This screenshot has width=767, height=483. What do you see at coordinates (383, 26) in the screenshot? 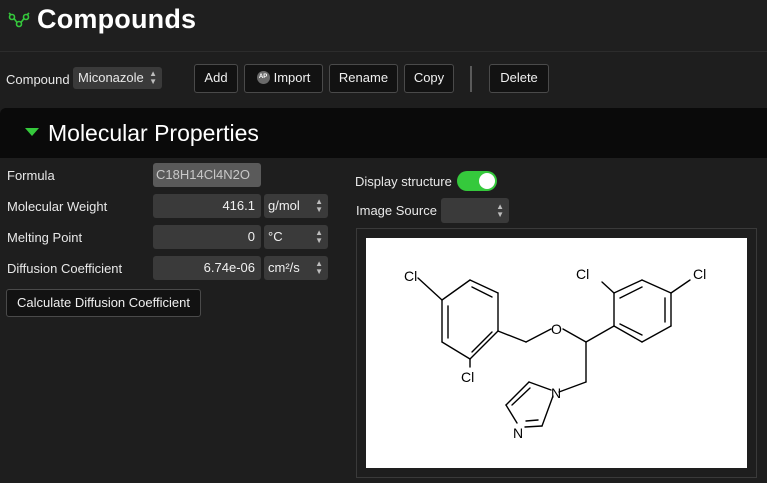
I see `header: Compounds` at bounding box center [383, 26].